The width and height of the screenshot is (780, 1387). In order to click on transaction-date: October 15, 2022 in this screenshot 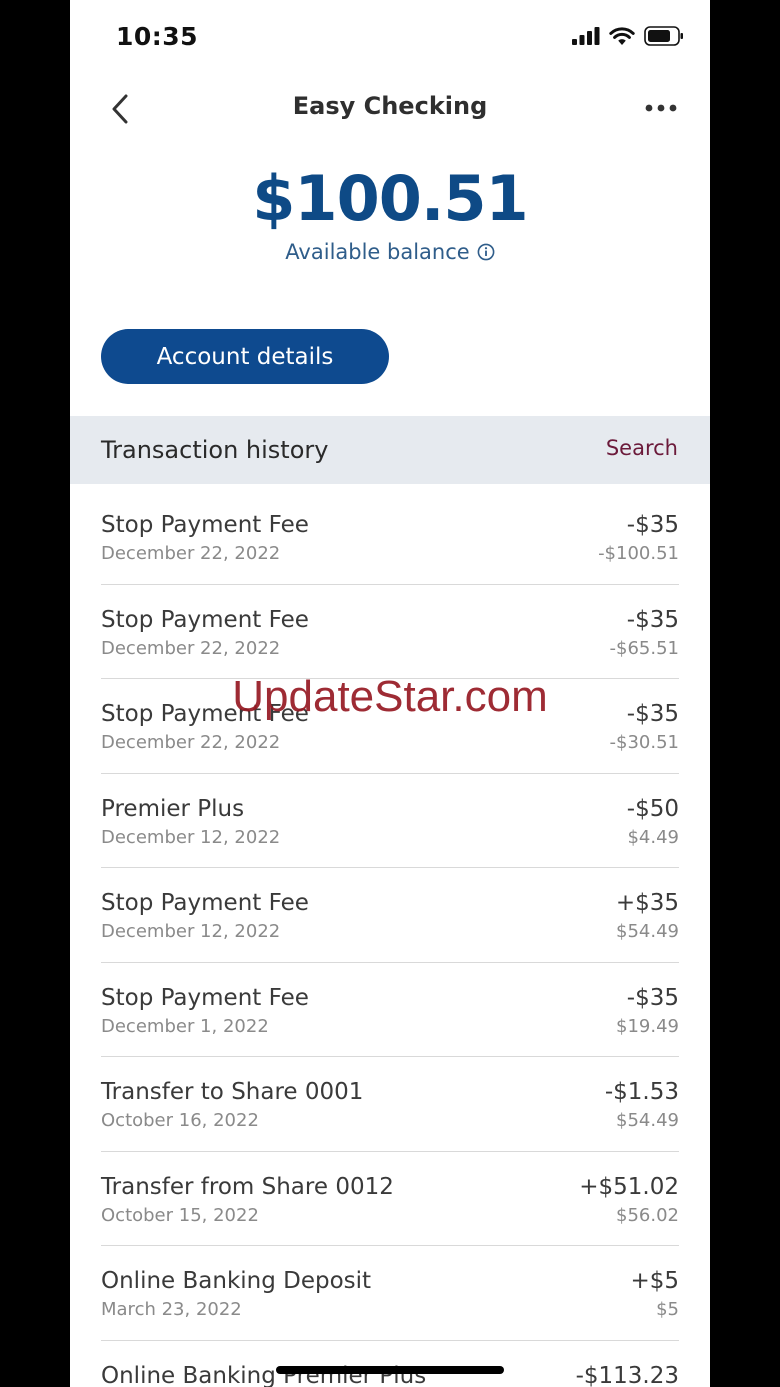, I will do `click(180, 1215)`.